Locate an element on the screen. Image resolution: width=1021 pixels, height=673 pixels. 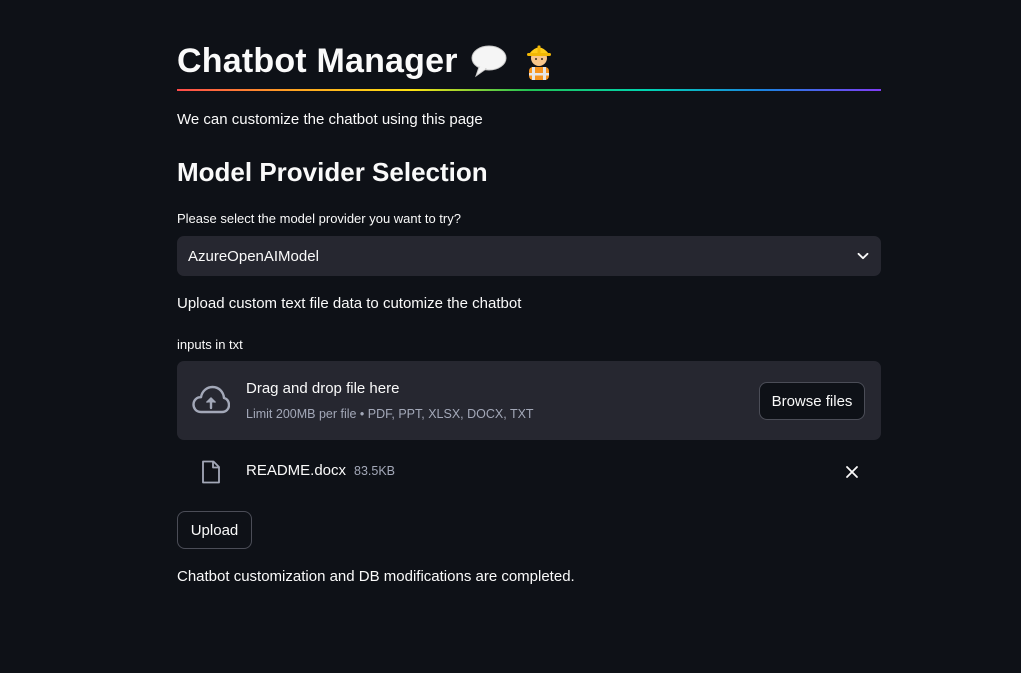
dropzone-title: Drag and drop file here is located at coordinates (323, 388).